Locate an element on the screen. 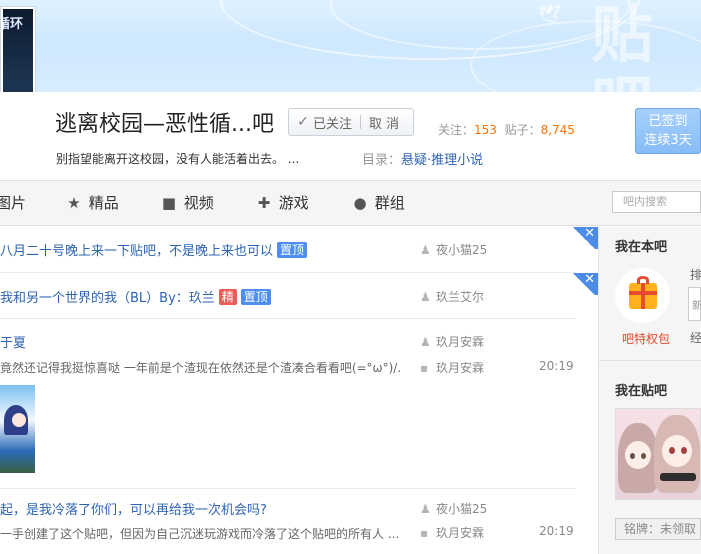 The height and width of the screenshot is (554, 701). signin-streak: 连续3天 is located at coordinates (668, 140).